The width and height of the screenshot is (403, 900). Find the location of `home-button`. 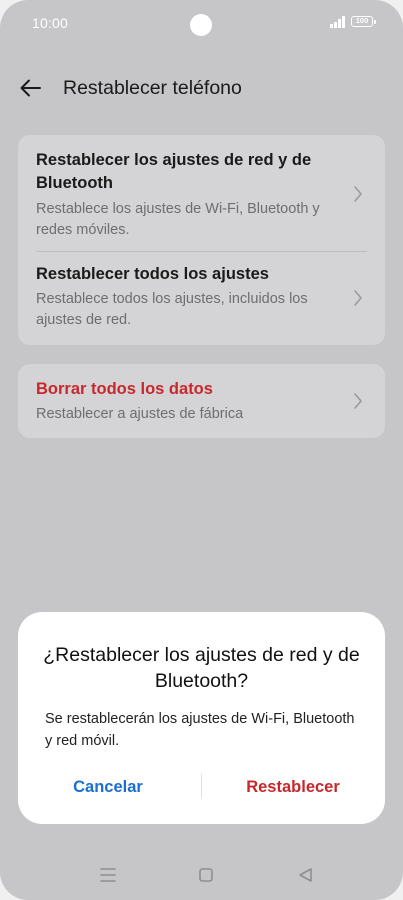

home-button is located at coordinates (206, 875).